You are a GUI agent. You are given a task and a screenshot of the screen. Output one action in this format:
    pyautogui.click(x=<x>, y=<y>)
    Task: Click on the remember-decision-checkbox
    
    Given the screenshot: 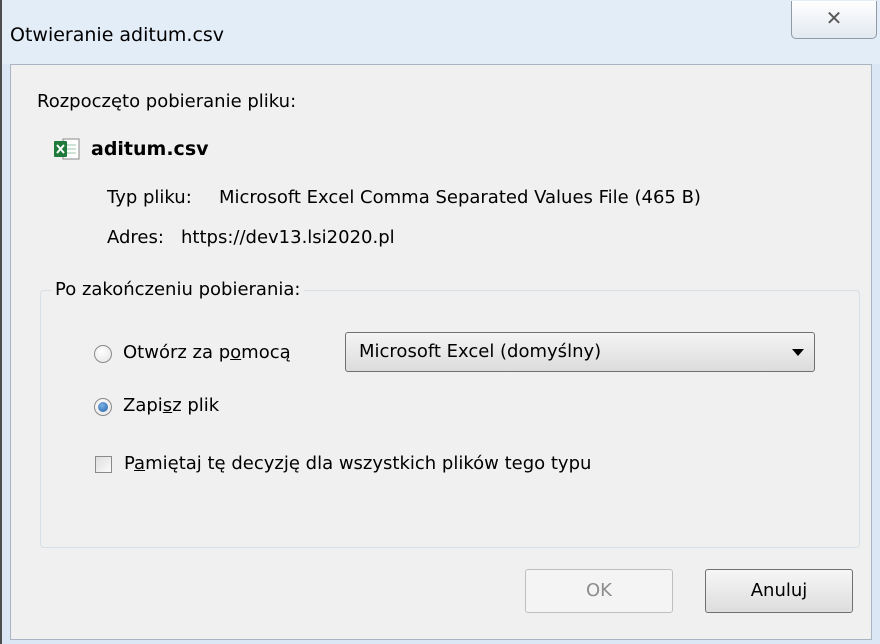 What is the action you would take?
    pyautogui.click(x=103, y=464)
    